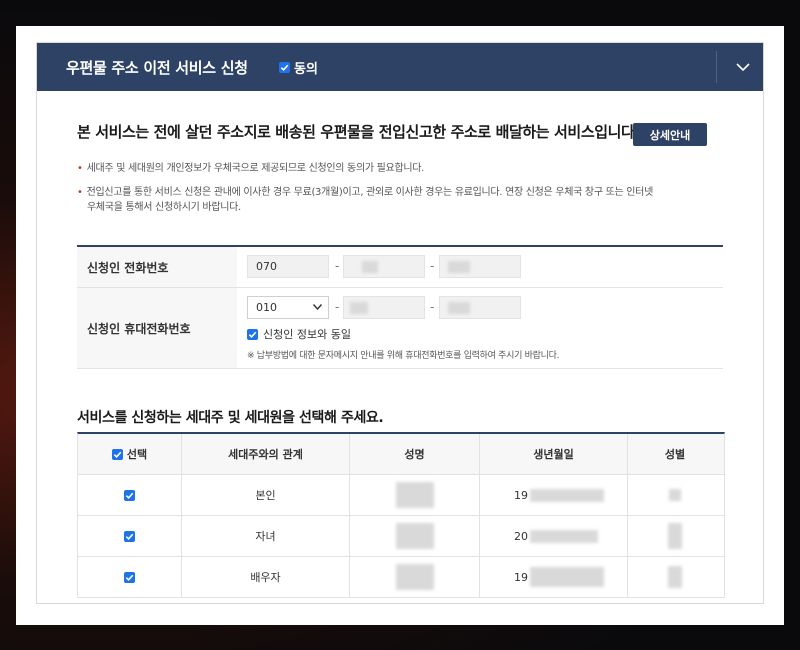  Describe the element at coordinates (306, 69) in the screenshot. I see `agree-label: 동의` at that location.